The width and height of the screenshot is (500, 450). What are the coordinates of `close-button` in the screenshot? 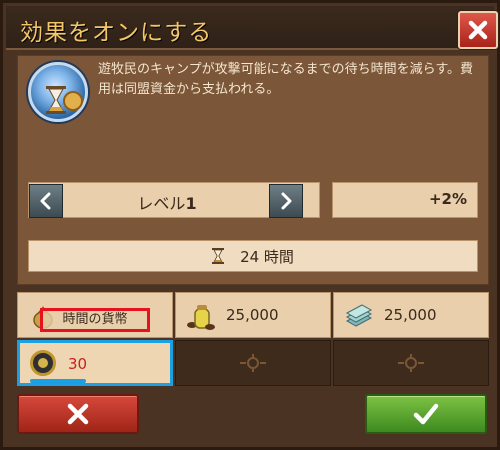 It's located at (478, 30).